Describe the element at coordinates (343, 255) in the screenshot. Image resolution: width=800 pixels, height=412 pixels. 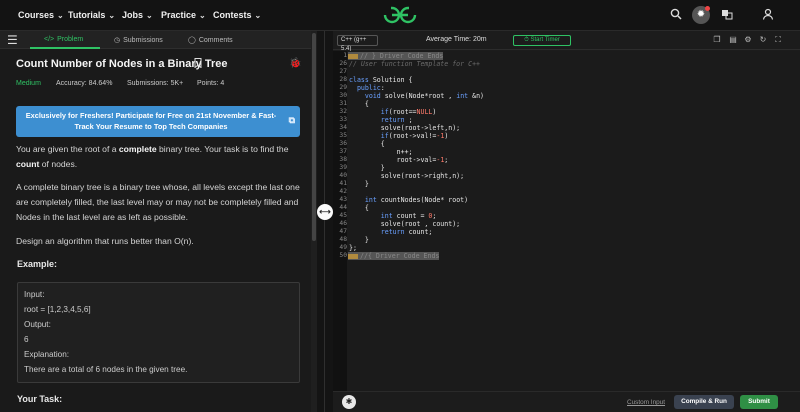
I see `line-number: 50` at that location.